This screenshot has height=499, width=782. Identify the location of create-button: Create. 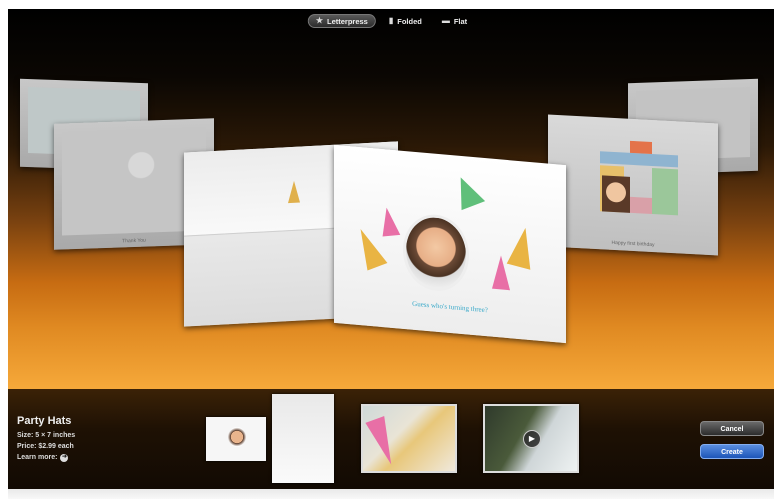
(732, 451).